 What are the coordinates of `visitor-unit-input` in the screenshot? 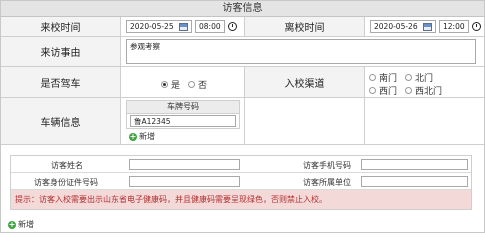 It's located at (414, 181).